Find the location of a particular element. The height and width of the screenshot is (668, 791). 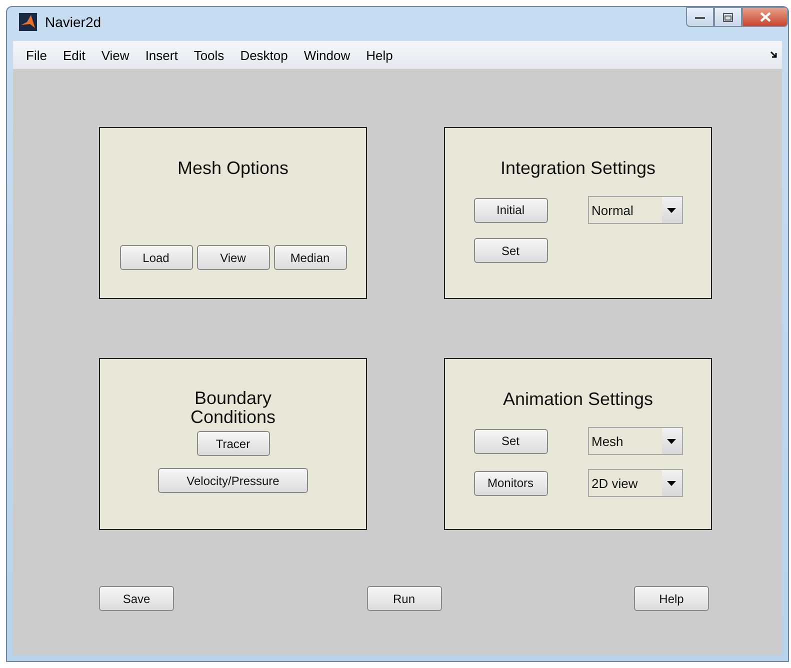

close-button is located at coordinates (765, 17).